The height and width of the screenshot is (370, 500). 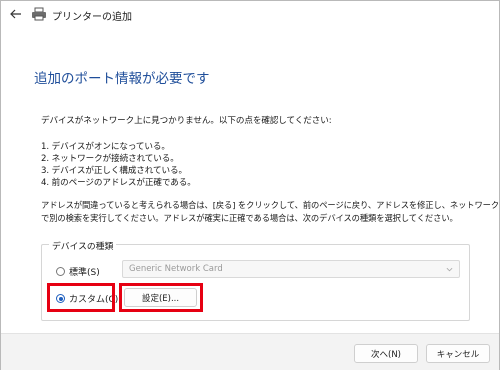 What do you see at coordinates (16, 14) in the screenshot?
I see `back-arrow-icon` at bounding box center [16, 14].